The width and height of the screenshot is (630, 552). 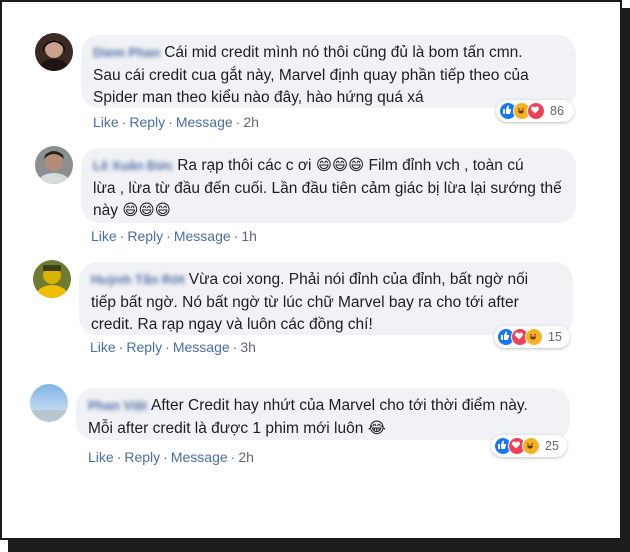 I want to click on comment-author: Huỳnh Tấn Rớt, so click(x=138, y=280).